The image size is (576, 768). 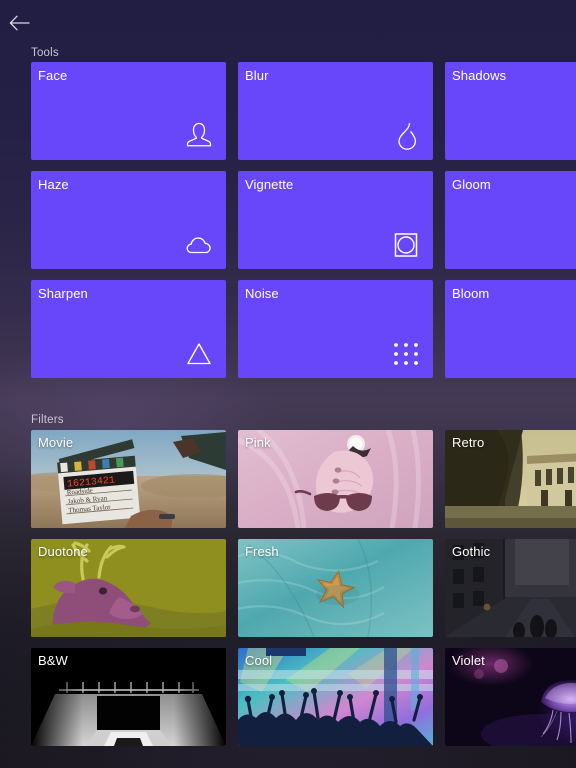 I want to click on tool-label: Haze, so click(x=53, y=184).